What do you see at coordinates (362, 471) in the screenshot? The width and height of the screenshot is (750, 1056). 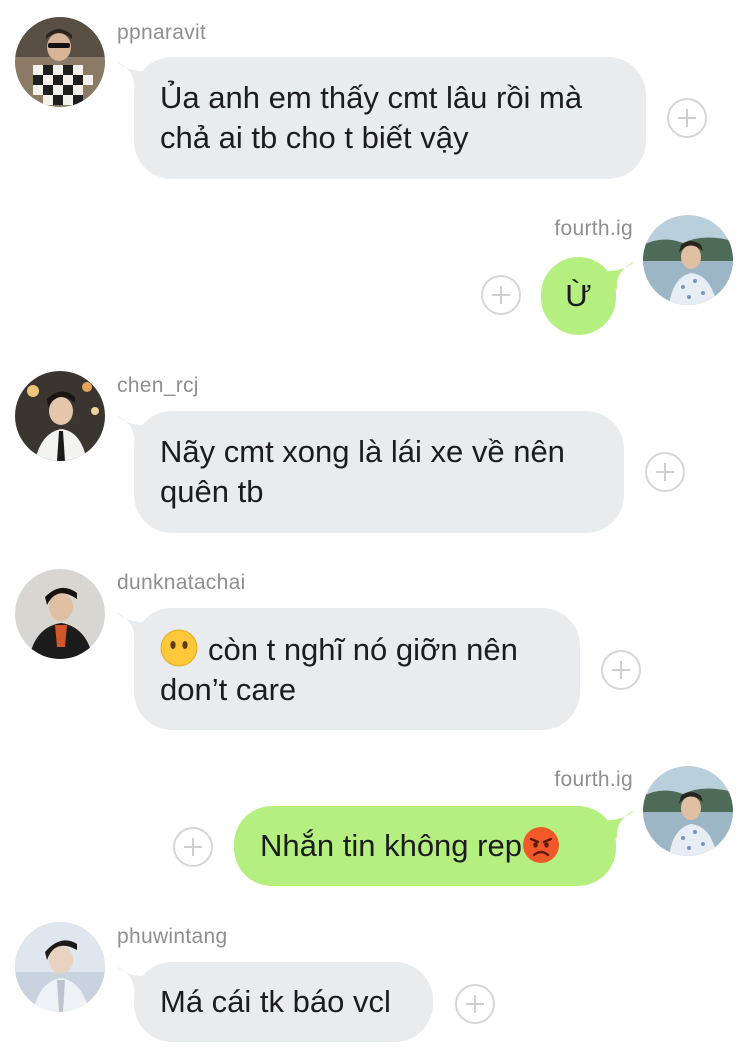 I see `message-text: Nãy cmt xong là lái xe về nên quên tb` at bounding box center [362, 471].